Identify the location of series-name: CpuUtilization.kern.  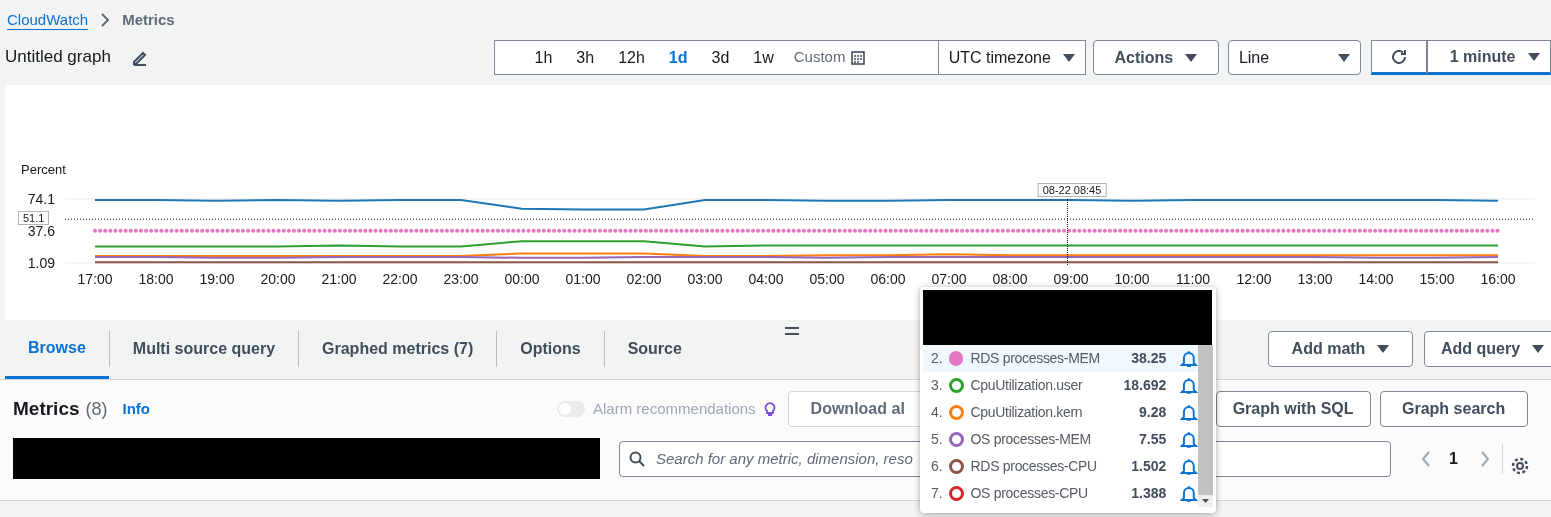
(1027, 412).